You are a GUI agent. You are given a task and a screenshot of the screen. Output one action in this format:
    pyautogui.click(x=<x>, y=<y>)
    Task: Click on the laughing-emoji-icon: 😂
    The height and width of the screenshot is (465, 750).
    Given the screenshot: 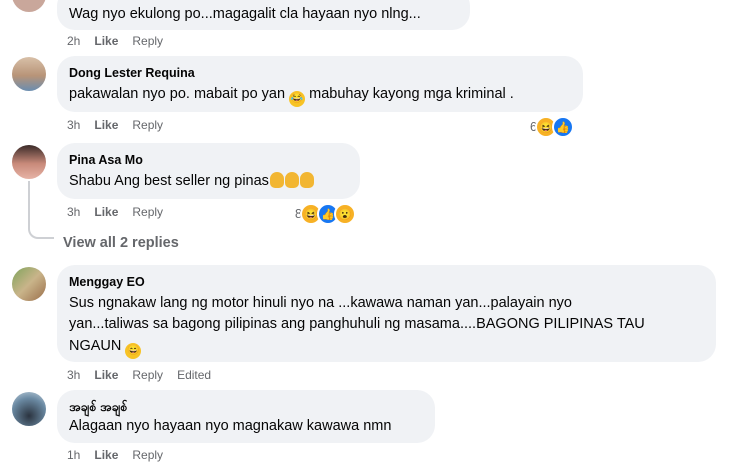 What is the action you would take?
    pyautogui.click(x=297, y=99)
    